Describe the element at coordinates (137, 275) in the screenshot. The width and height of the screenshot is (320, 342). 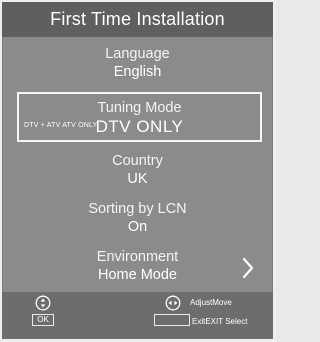
I see `menu-item-value: Home Mode` at that location.